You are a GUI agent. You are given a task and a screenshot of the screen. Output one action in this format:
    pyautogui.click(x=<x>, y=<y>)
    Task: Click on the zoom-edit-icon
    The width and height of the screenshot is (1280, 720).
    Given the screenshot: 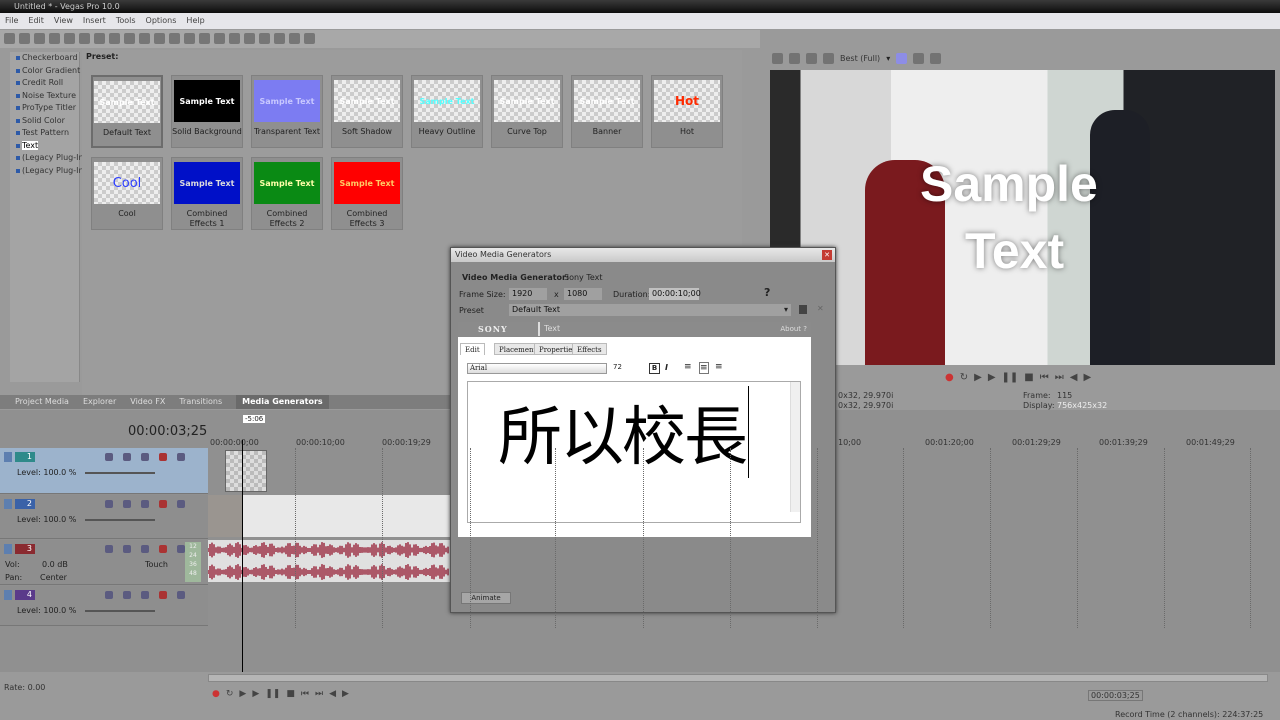 What is the action you would take?
    pyautogui.click(x=264, y=38)
    